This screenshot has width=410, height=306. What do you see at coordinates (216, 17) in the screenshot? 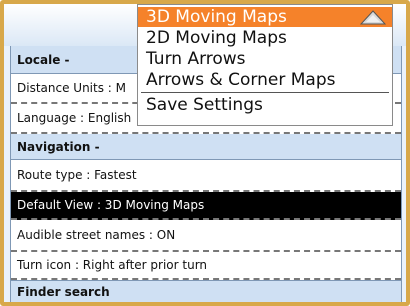
I see `menu-item-label: 3D Moving Maps` at bounding box center [216, 17].